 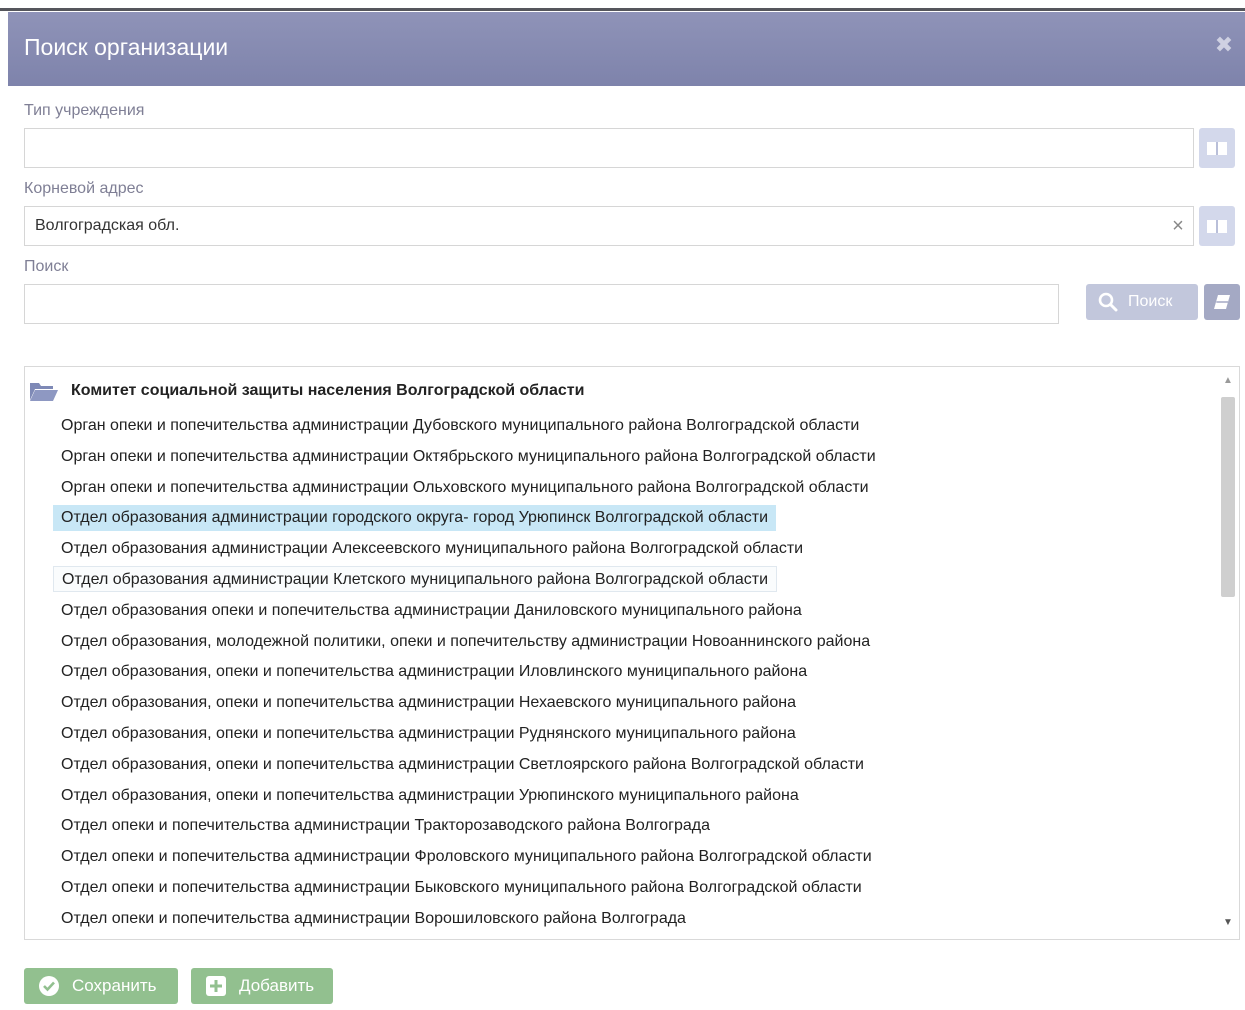 What do you see at coordinates (1108, 302) in the screenshot?
I see `search-icon` at bounding box center [1108, 302].